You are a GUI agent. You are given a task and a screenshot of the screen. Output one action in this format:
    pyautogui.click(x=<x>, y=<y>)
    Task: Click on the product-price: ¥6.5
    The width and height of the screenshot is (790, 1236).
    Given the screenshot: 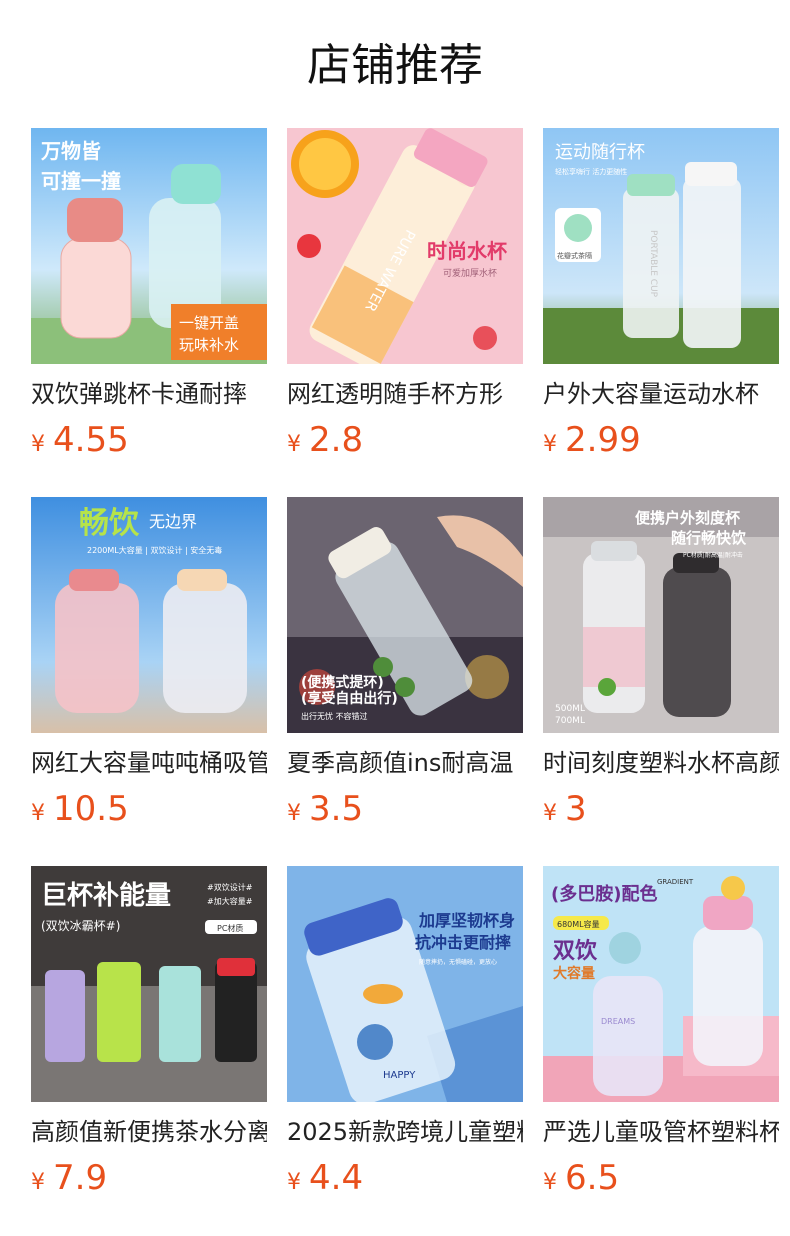 What is the action you would take?
    pyautogui.click(x=661, y=1178)
    